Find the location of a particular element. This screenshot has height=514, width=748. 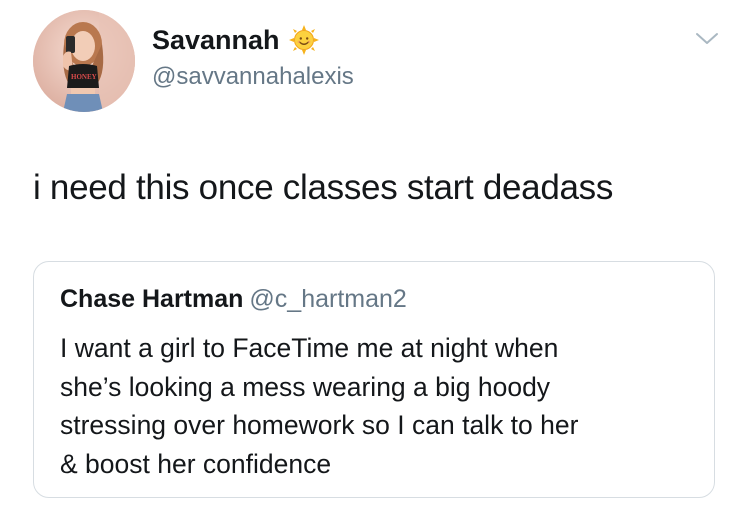

quoted-text-line: she’s looking a mess wearing a big hoody is located at coordinates (305, 386).